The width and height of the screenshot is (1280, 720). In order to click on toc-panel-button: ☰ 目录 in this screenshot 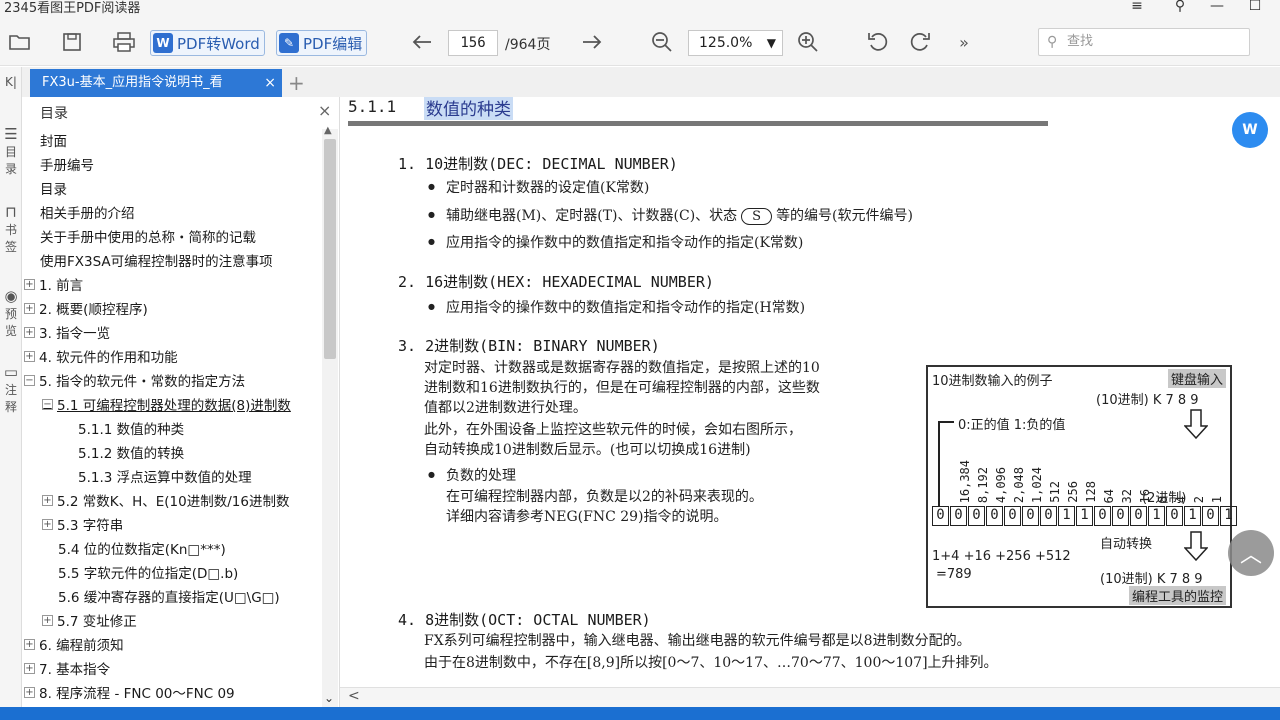, I will do `click(11, 151)`.